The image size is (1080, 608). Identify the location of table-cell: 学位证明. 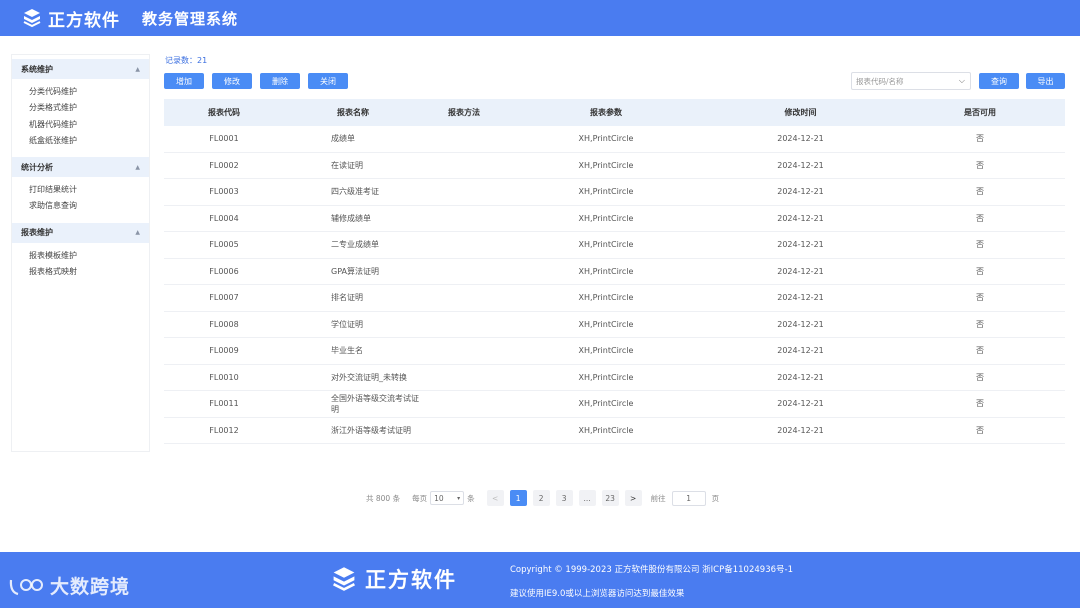
(347, 324).